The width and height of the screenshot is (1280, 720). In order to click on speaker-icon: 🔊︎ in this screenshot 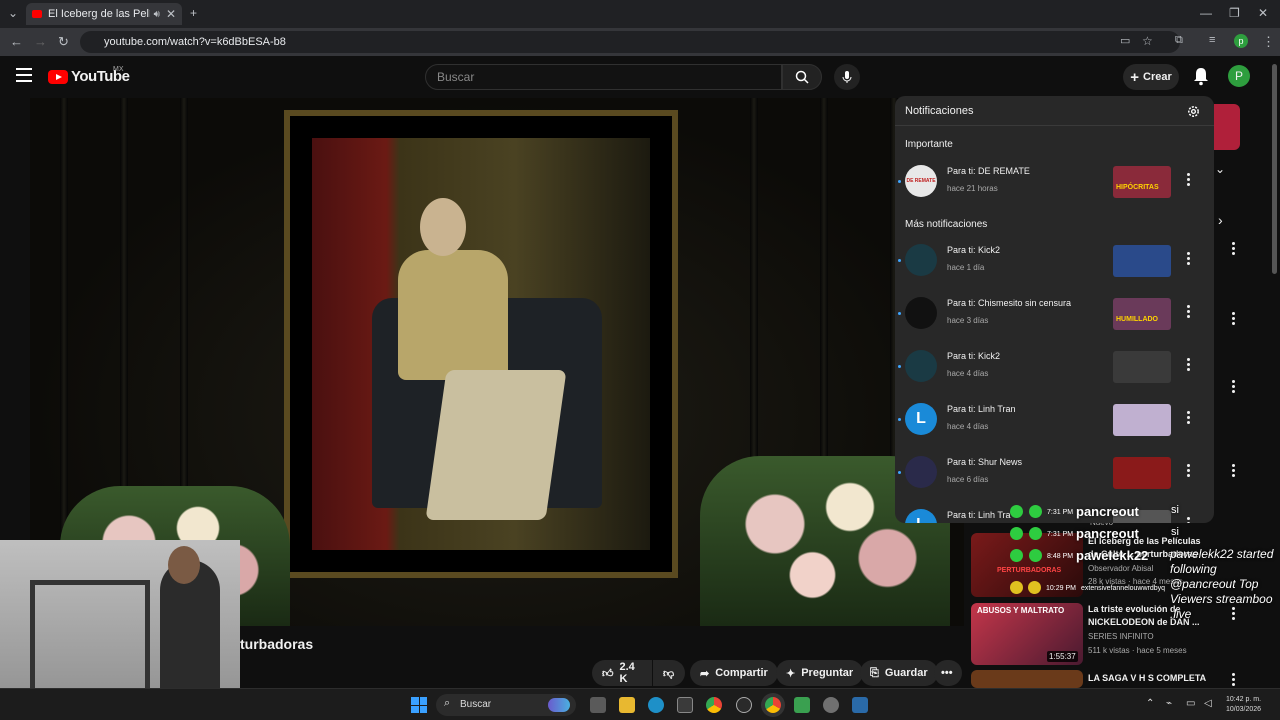, I will do `click(157, 14)`.